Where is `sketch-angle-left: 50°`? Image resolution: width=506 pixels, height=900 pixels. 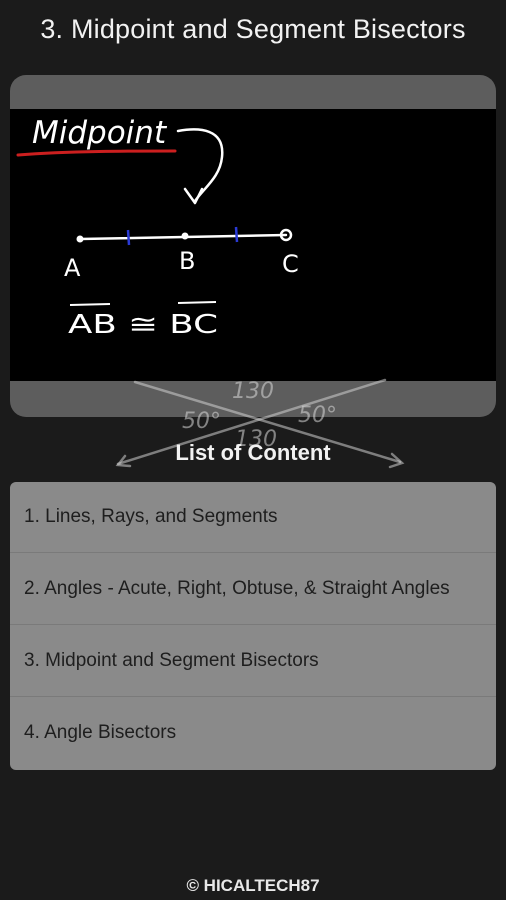
sketch-angle-left: 50° is located at coordinates (201, 421).